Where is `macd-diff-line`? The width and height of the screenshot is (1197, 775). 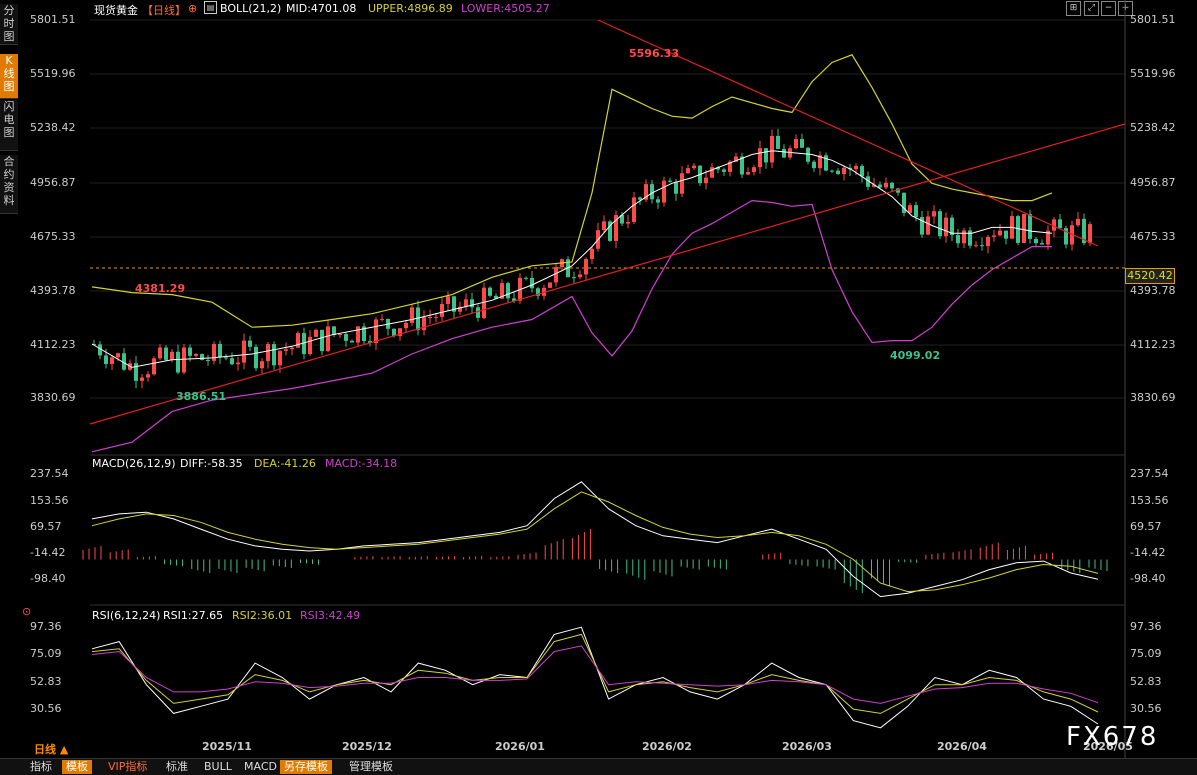
macd-diff-line is located at coordinates (595, 539).